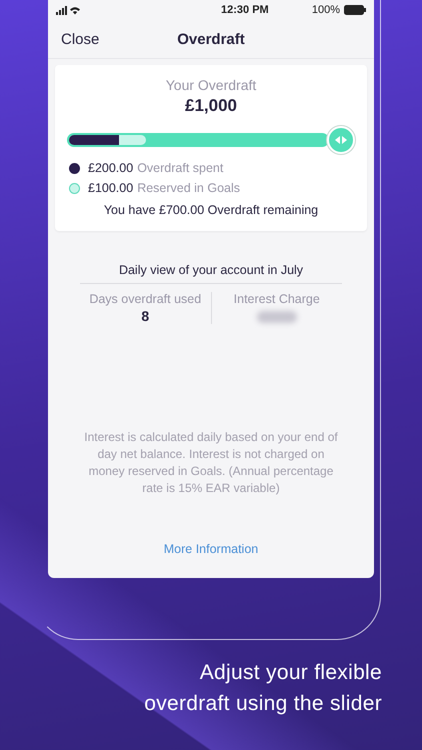 The height and width of the screenshot is (750, 422). What do you see at coordinates (80, 39) in the screenshot?
I see `close-button: Close` at bounding box center [80, 39].